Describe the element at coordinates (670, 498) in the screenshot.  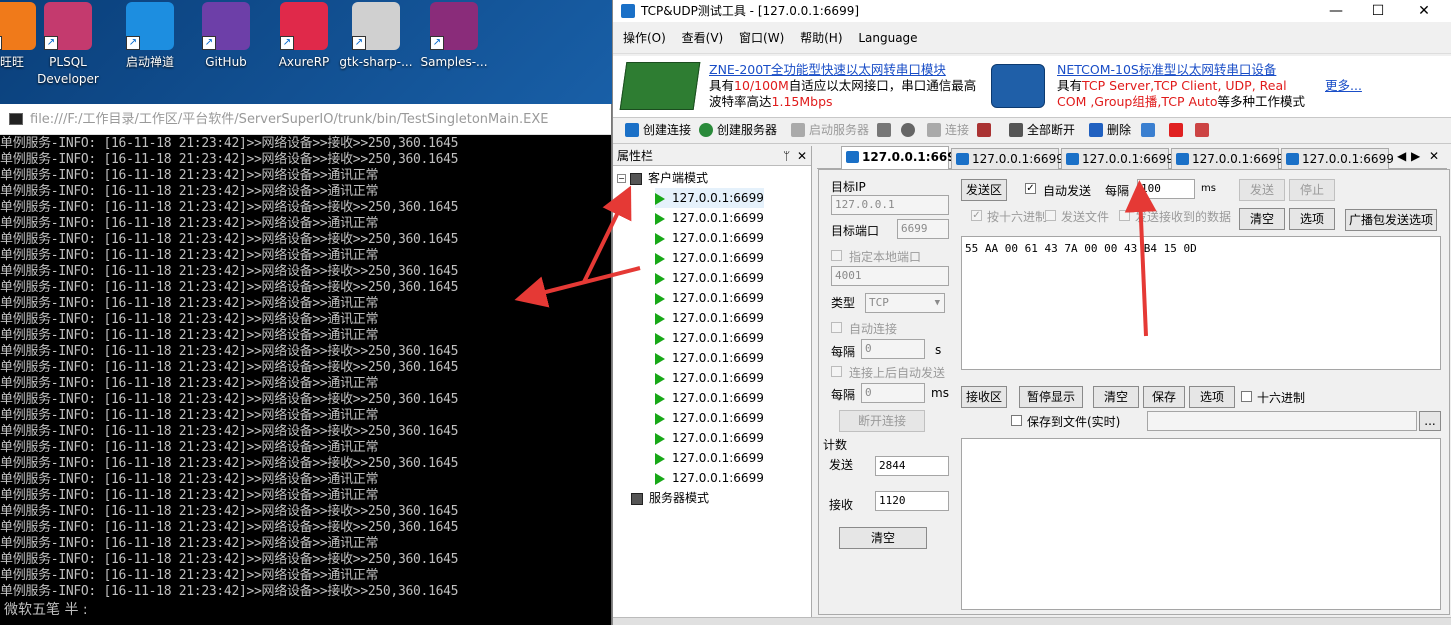
I see `tree-server-mode: 服务器模式` at that location.